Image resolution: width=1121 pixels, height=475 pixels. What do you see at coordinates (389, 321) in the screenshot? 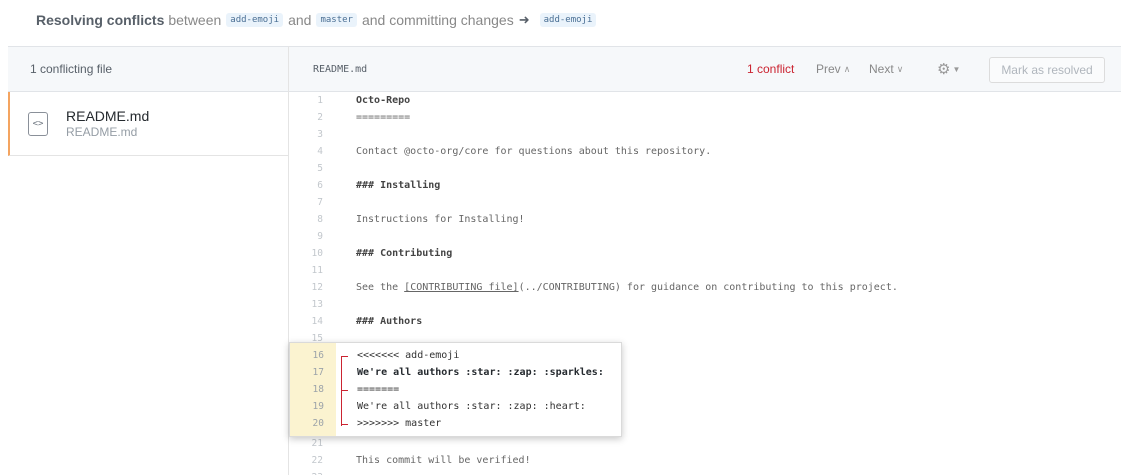
I see `line-text: ### Authors` at bounding box center [389, 321].